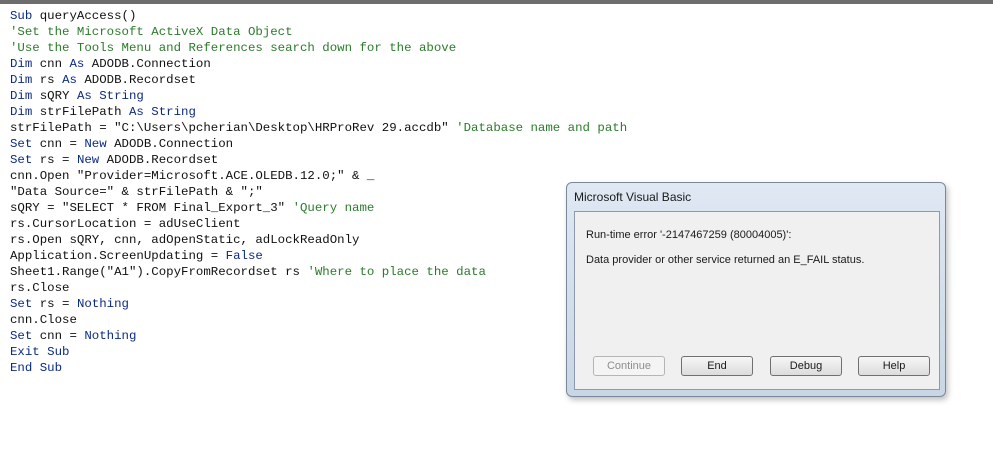 The width and height of the screenshot is (993, 473). Describe the element at coordinates (244, 256) in the screenshot. I see `code-keyword: False` at that location.